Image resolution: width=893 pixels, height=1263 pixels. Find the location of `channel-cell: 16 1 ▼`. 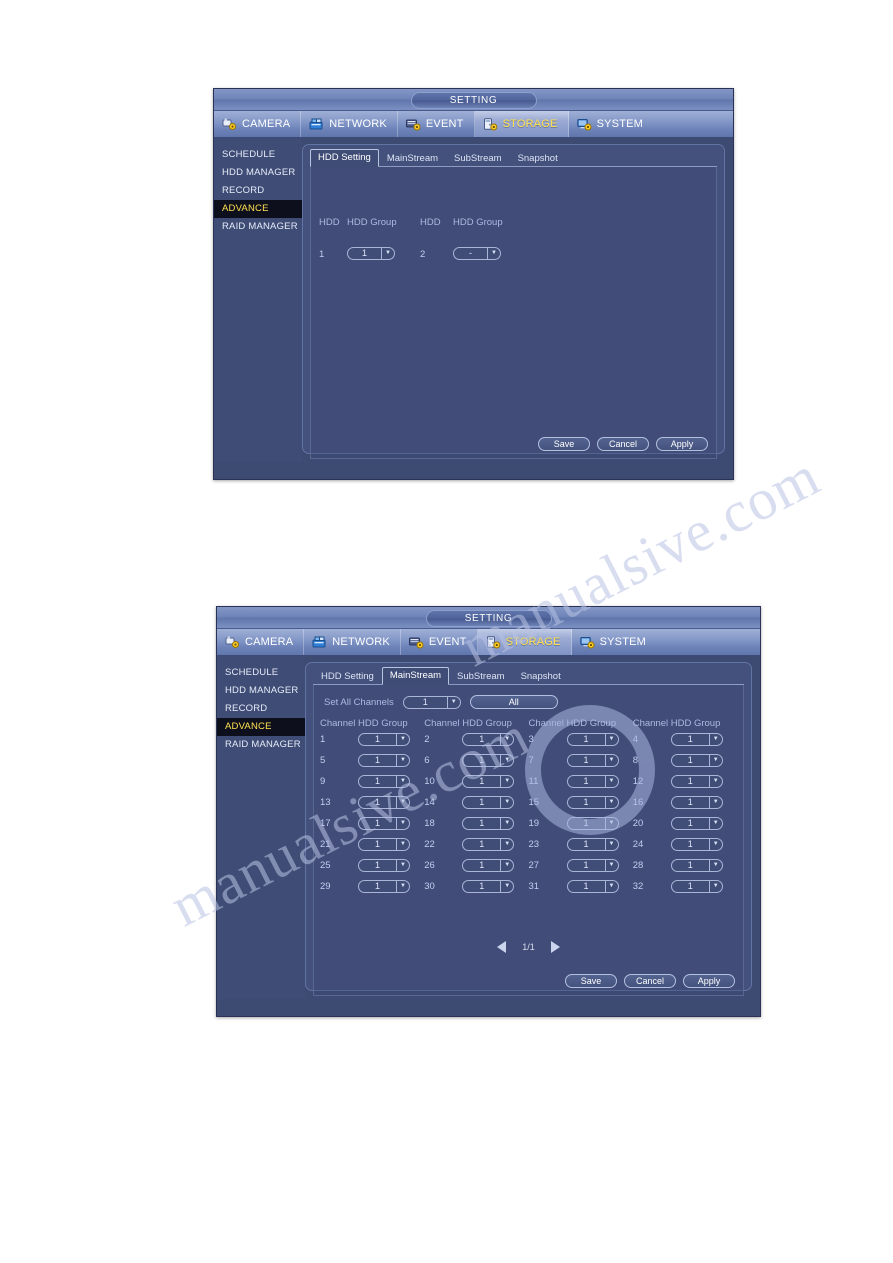

channel-cell: 16 1 ▼ is located at coordinates (685, 802).